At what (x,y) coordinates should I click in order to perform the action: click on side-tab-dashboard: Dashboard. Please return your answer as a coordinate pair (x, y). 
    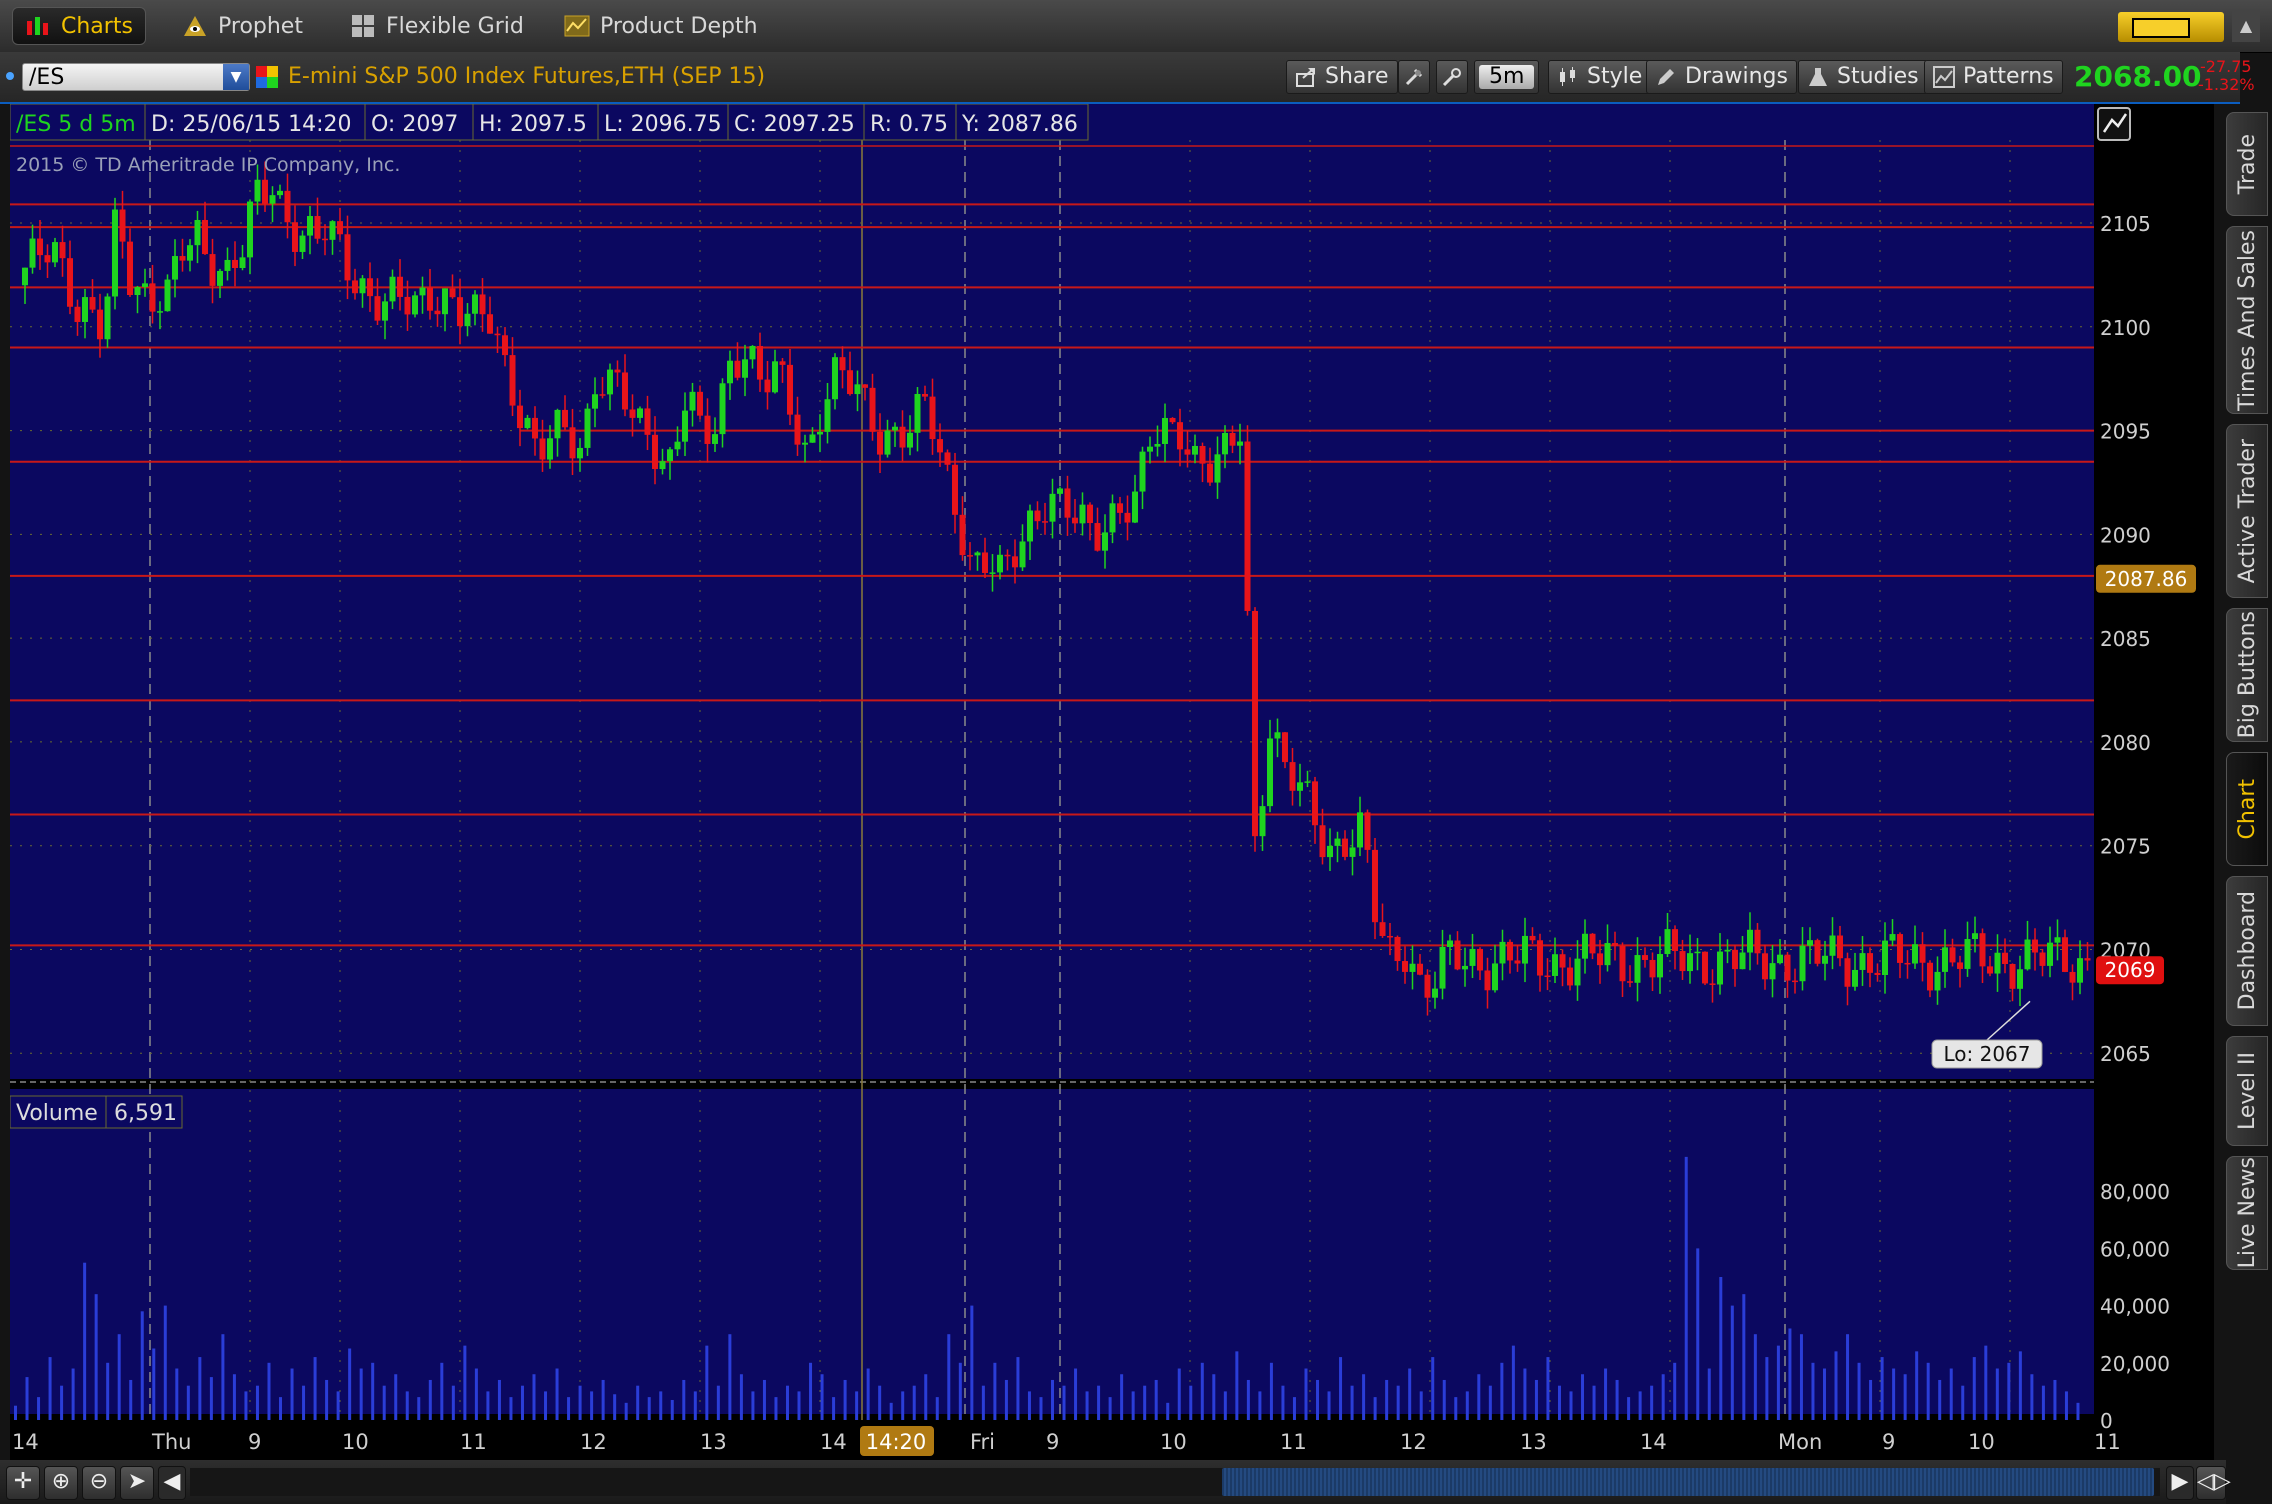
    Looking at the image, I should click on (2247, 951).